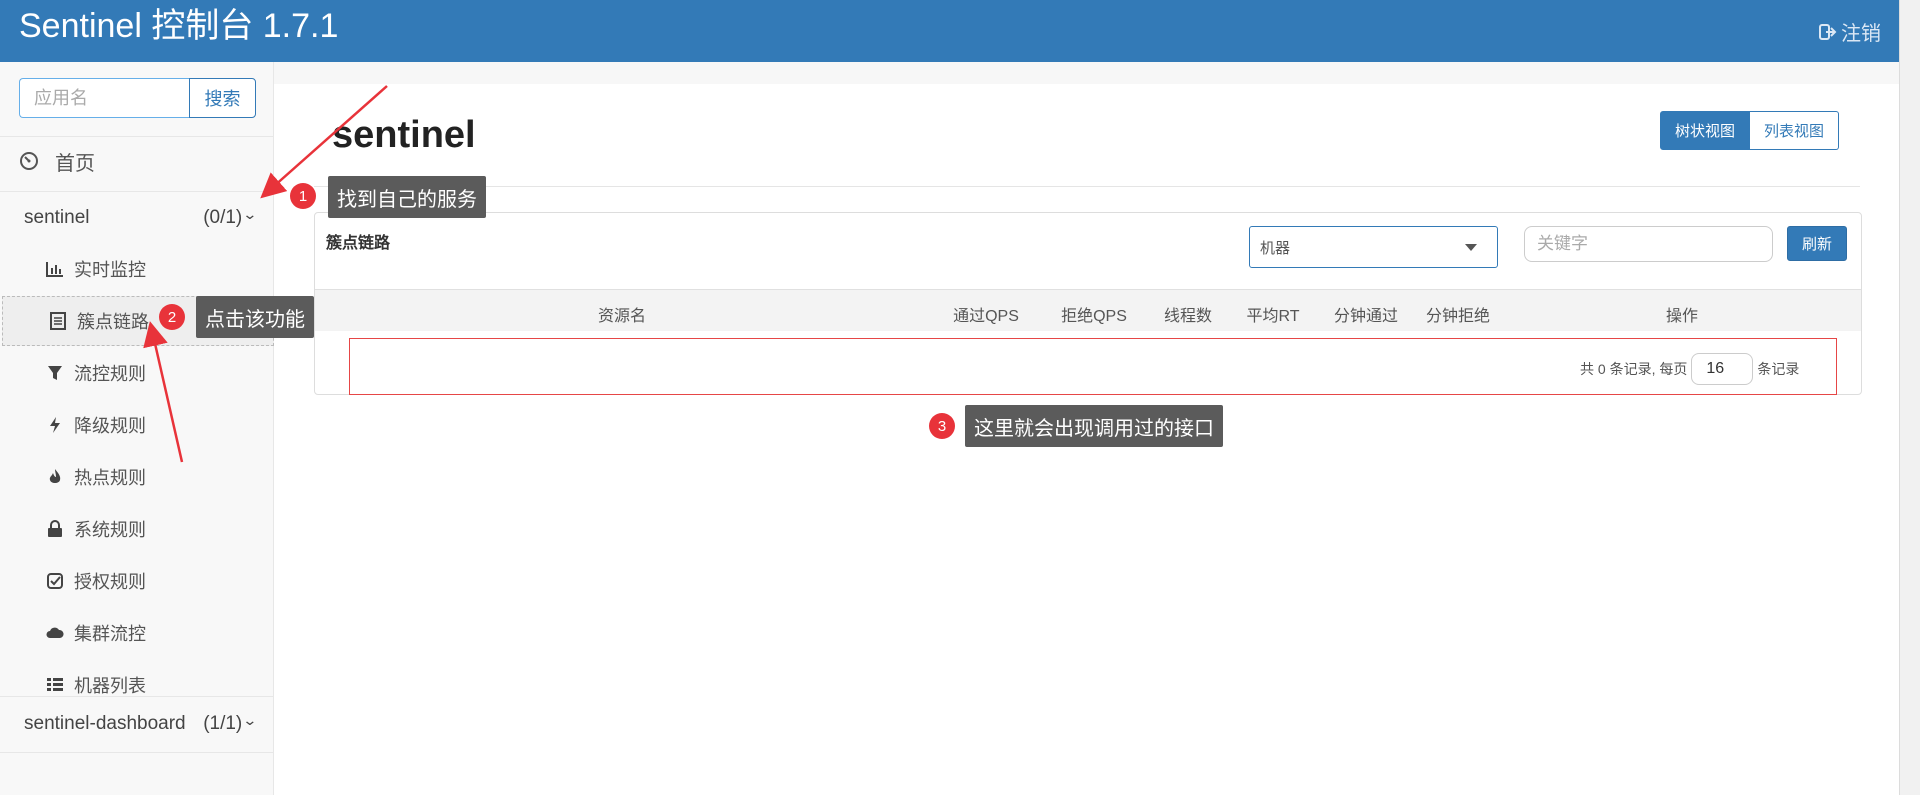 The image size is (1920, 795). What do you see at coordinates (55, 373) in the screenshot?
I see `filter-icon` at bounding box center [55, 373].